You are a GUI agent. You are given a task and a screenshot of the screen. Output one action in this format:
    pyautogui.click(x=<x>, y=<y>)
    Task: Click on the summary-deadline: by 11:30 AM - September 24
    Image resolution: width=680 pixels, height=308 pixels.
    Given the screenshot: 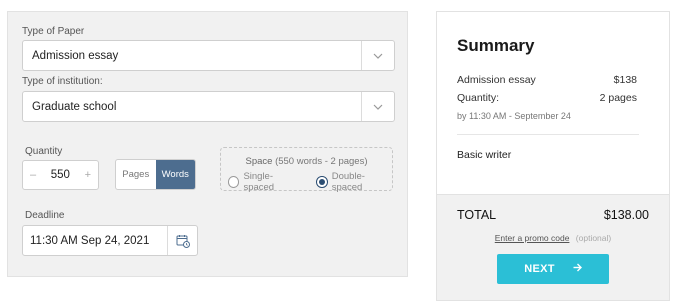 What is the action you would take?
    pyautogui.click(x=514, y=116)
    